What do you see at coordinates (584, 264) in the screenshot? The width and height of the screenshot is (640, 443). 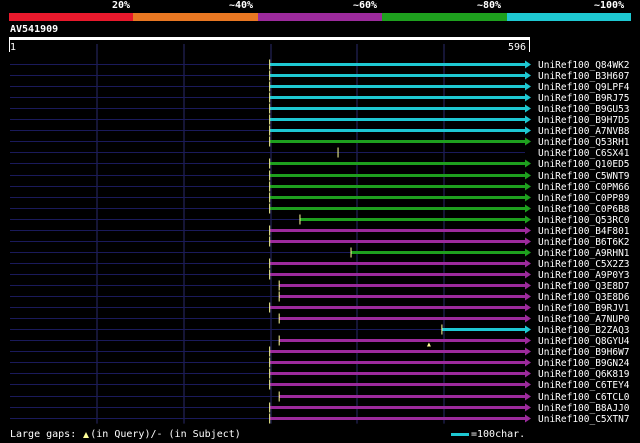 I see `hit-label: UniRef100_C5X2Z3` at bounding box center [584, 264].